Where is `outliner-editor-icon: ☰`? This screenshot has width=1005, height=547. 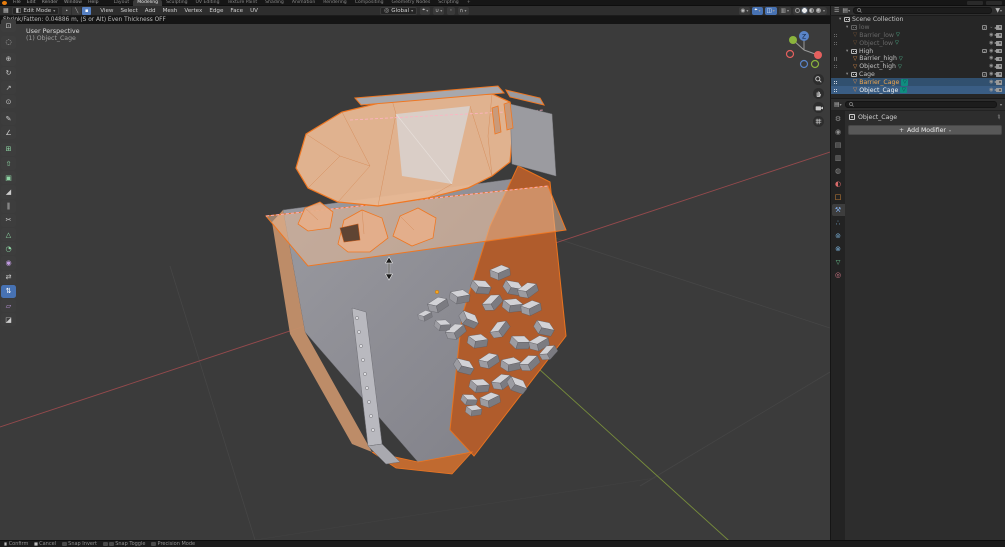
outliner-editor-icon: ☰ is located at coordinates (836, 10).